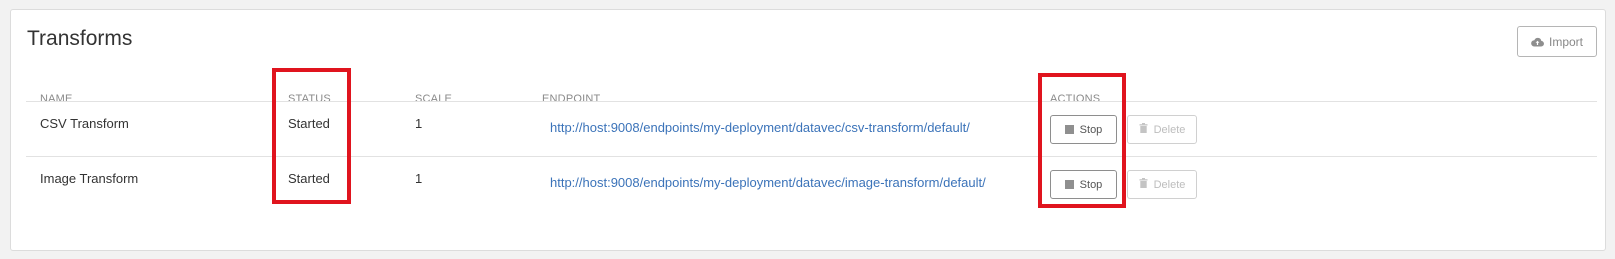 The image size is (1615, 259). Describe the element at coordinates (1075, 99) in the screenshot. I see `column-header-actions: ACTIONS` at that location.